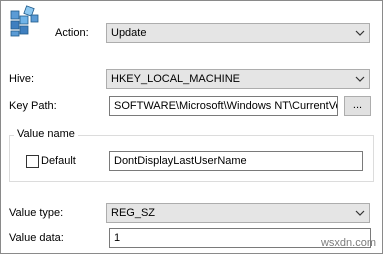  I want to click on default-checkbox, so click(32, 161).